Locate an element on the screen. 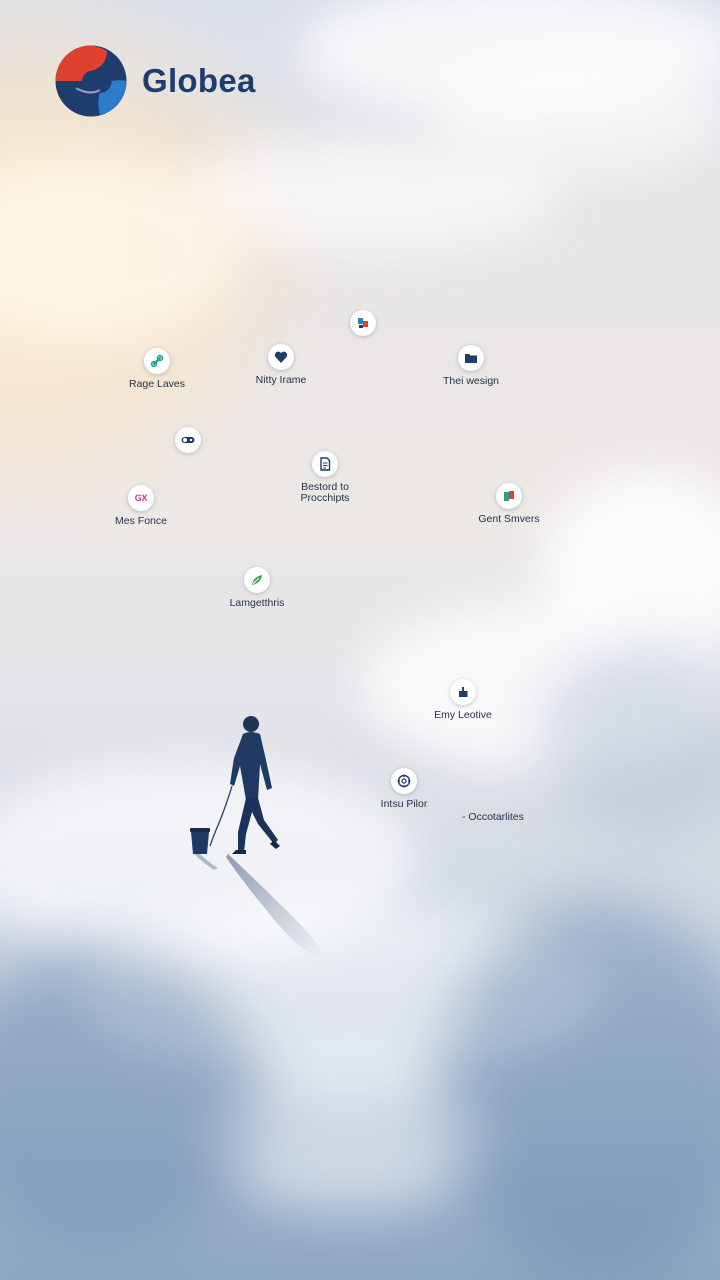 The height and width of the screenshot is (1280, 720). app-logo: Globea is located at coordinates (155, 81).